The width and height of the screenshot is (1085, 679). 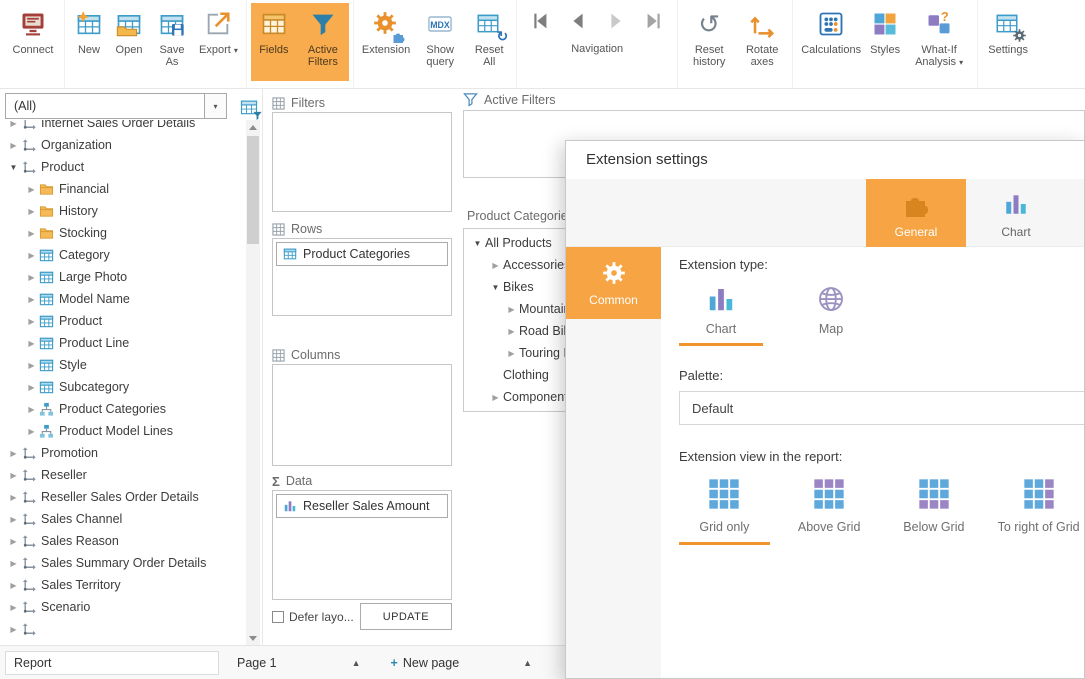 What do you see at coordinates (123, 475) in the screenshot?
I see `tree-item: Reseller` at bounding box center [123, 475].